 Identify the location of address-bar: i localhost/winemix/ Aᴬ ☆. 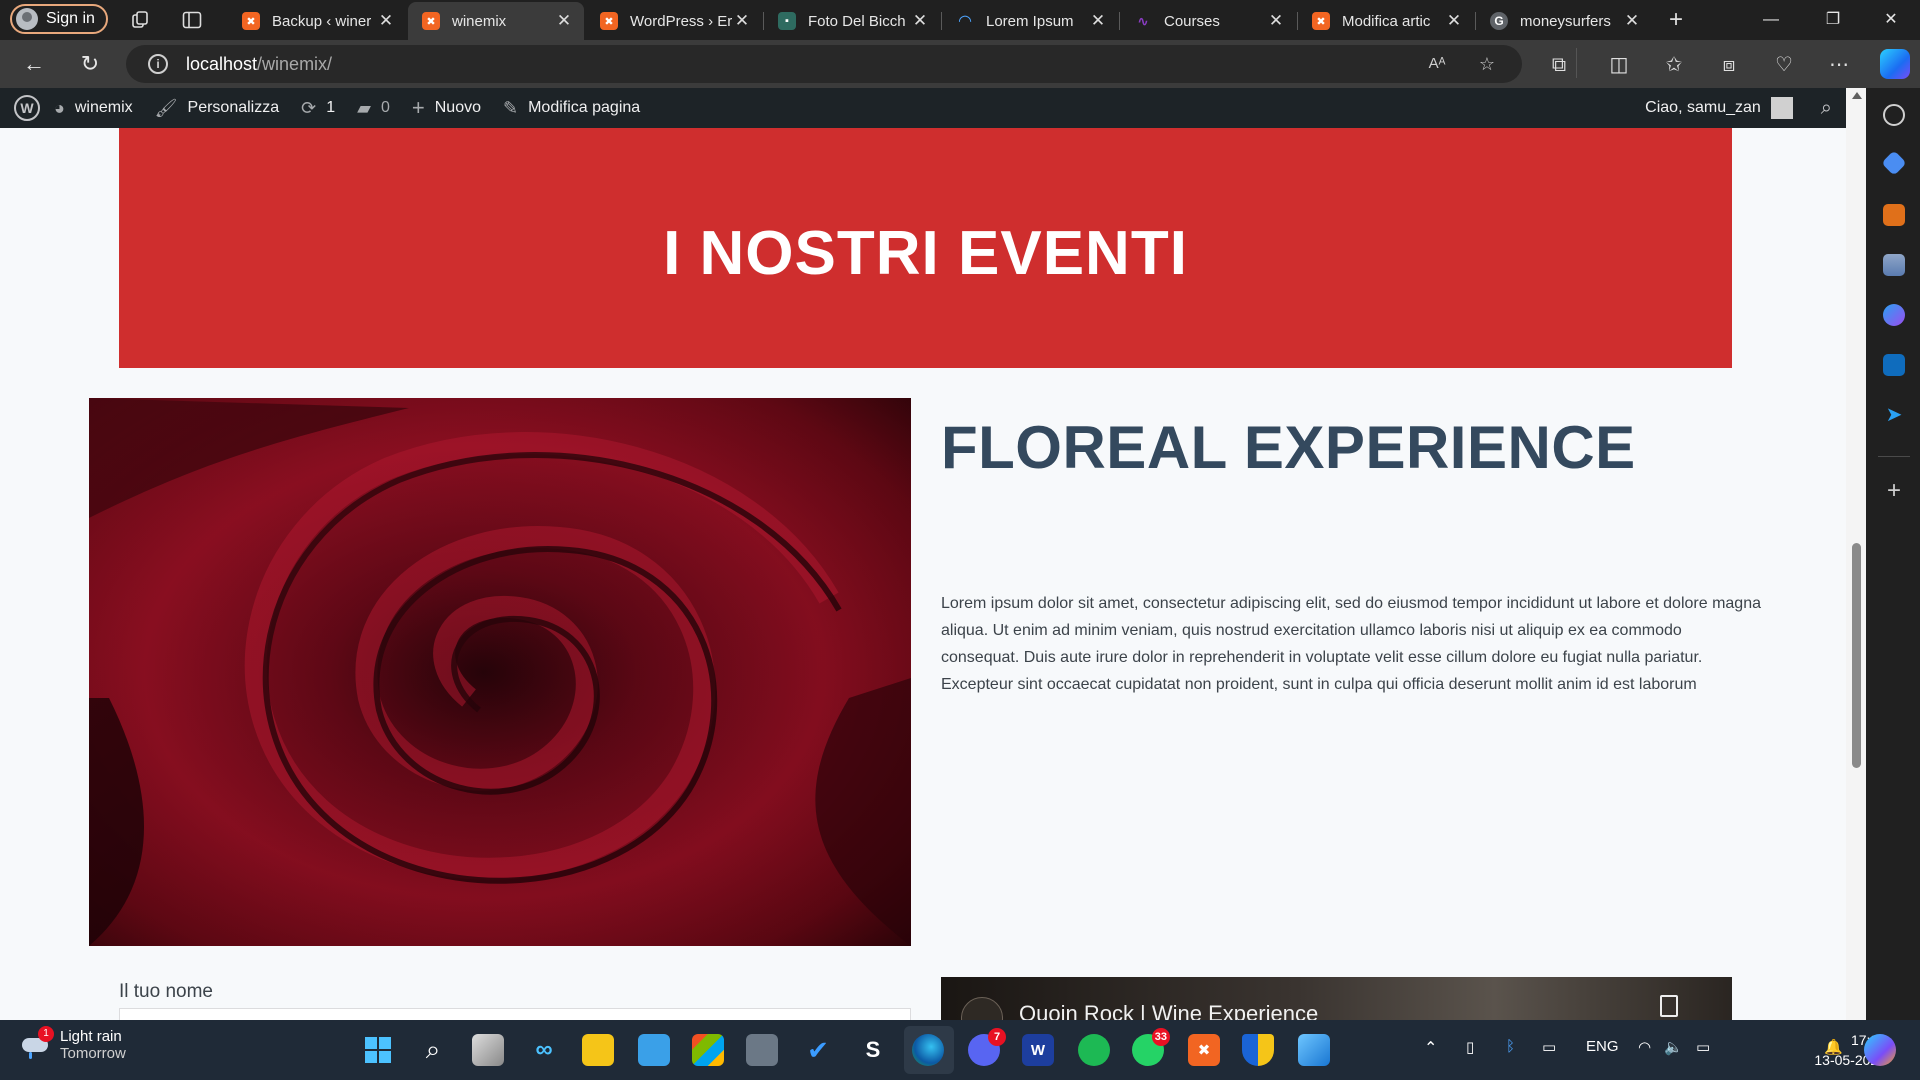
(824, 64).